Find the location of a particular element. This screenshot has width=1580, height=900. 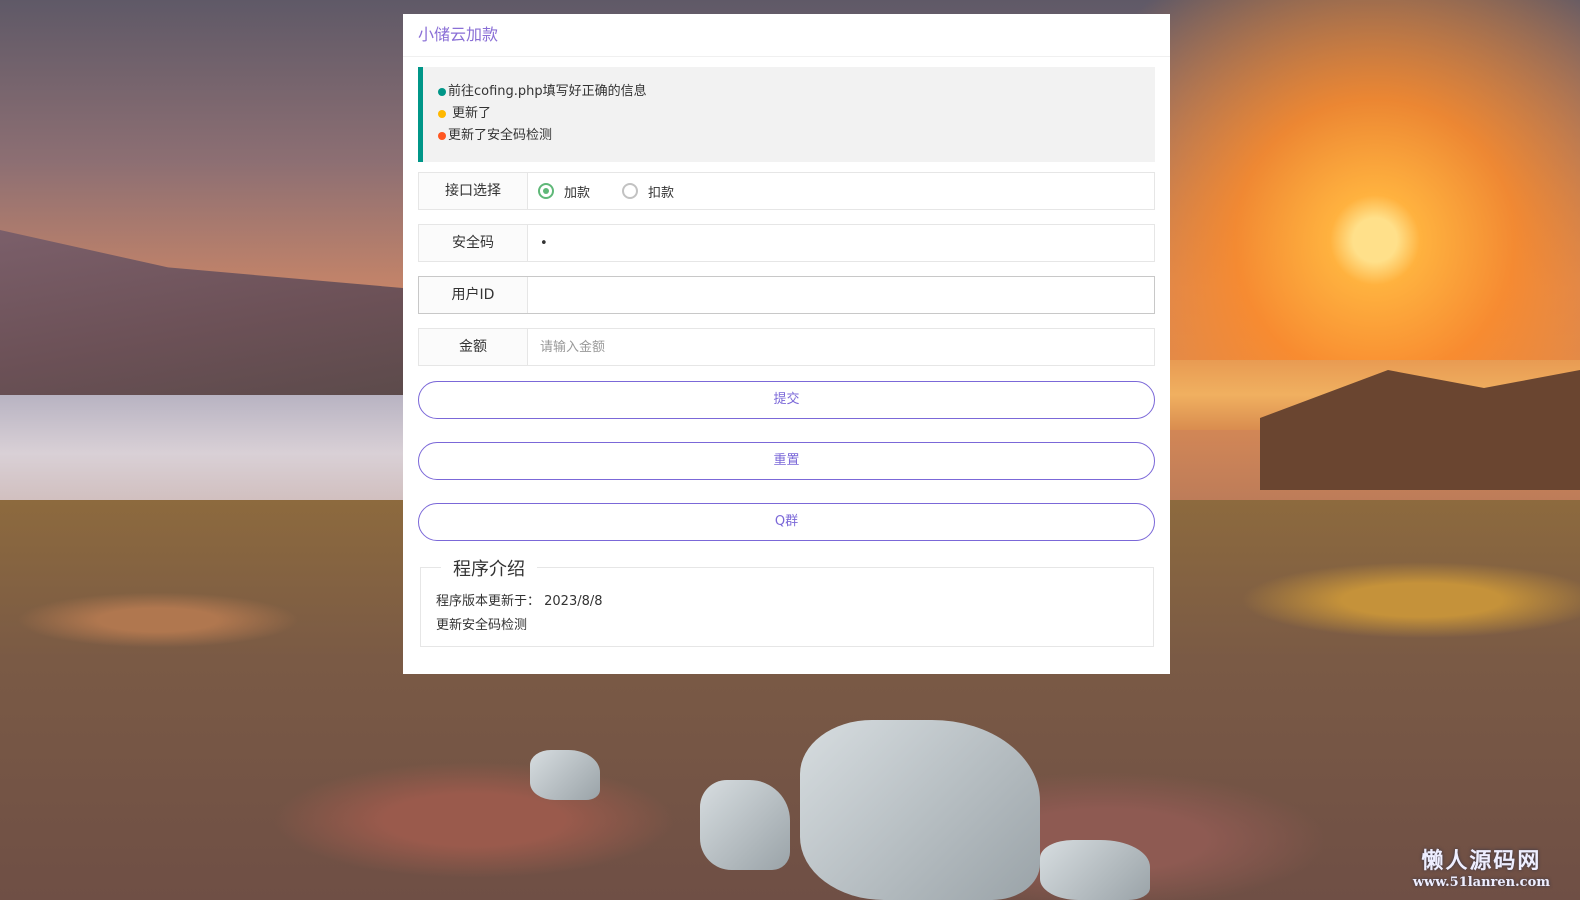

user-id-field is located at coordinates (841, 295).